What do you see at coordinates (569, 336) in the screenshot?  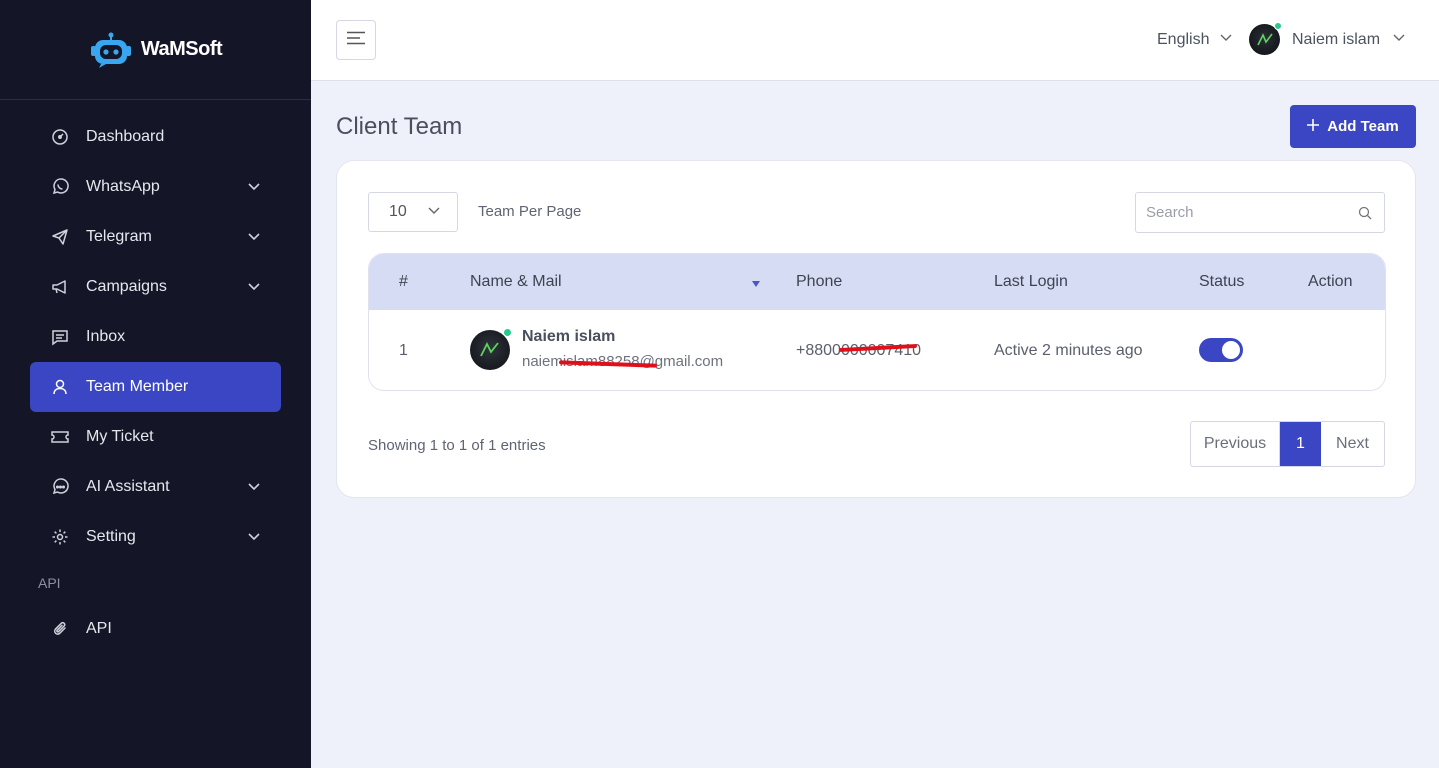 I see `member-name: Naiem islam` at bounding box center [569, 336].